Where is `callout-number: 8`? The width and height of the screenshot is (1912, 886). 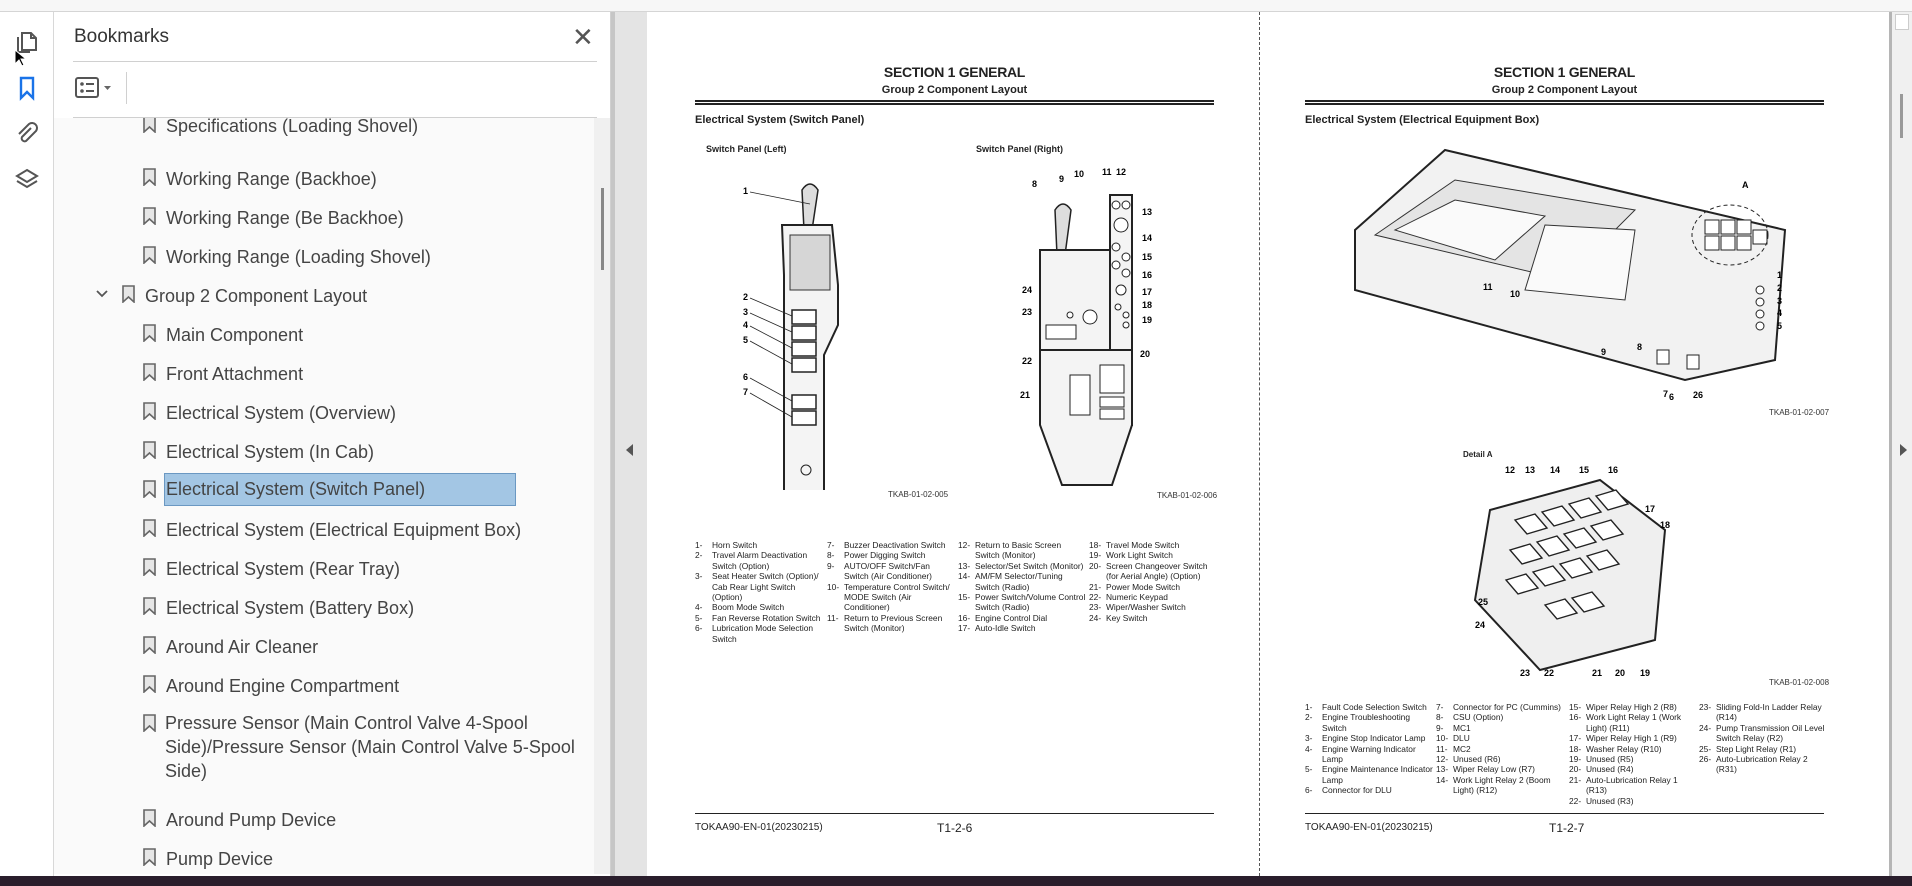 callout-number: 8 is located at coordinates (1639, 347).